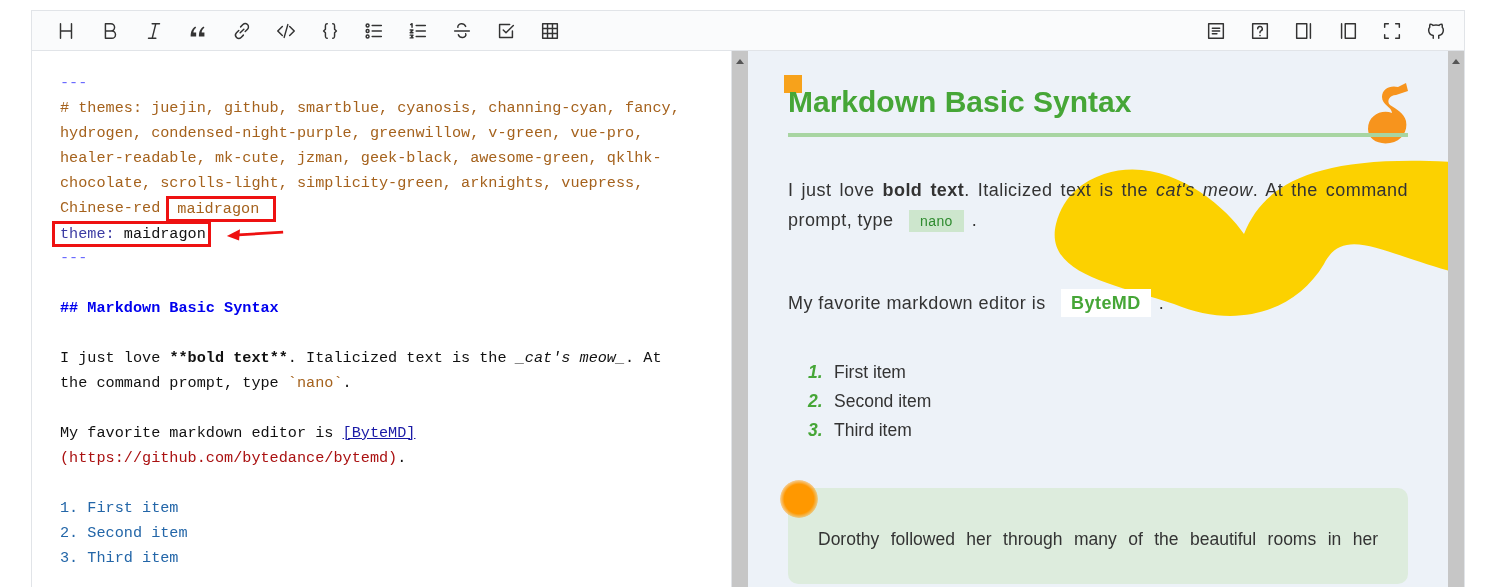  Describe the element at coordinates (361, 158) in the screenshot. I see `comment-text: healer-readable, mk-cute, jzman, geek-black, awesome-green, qklhk-` at that location.